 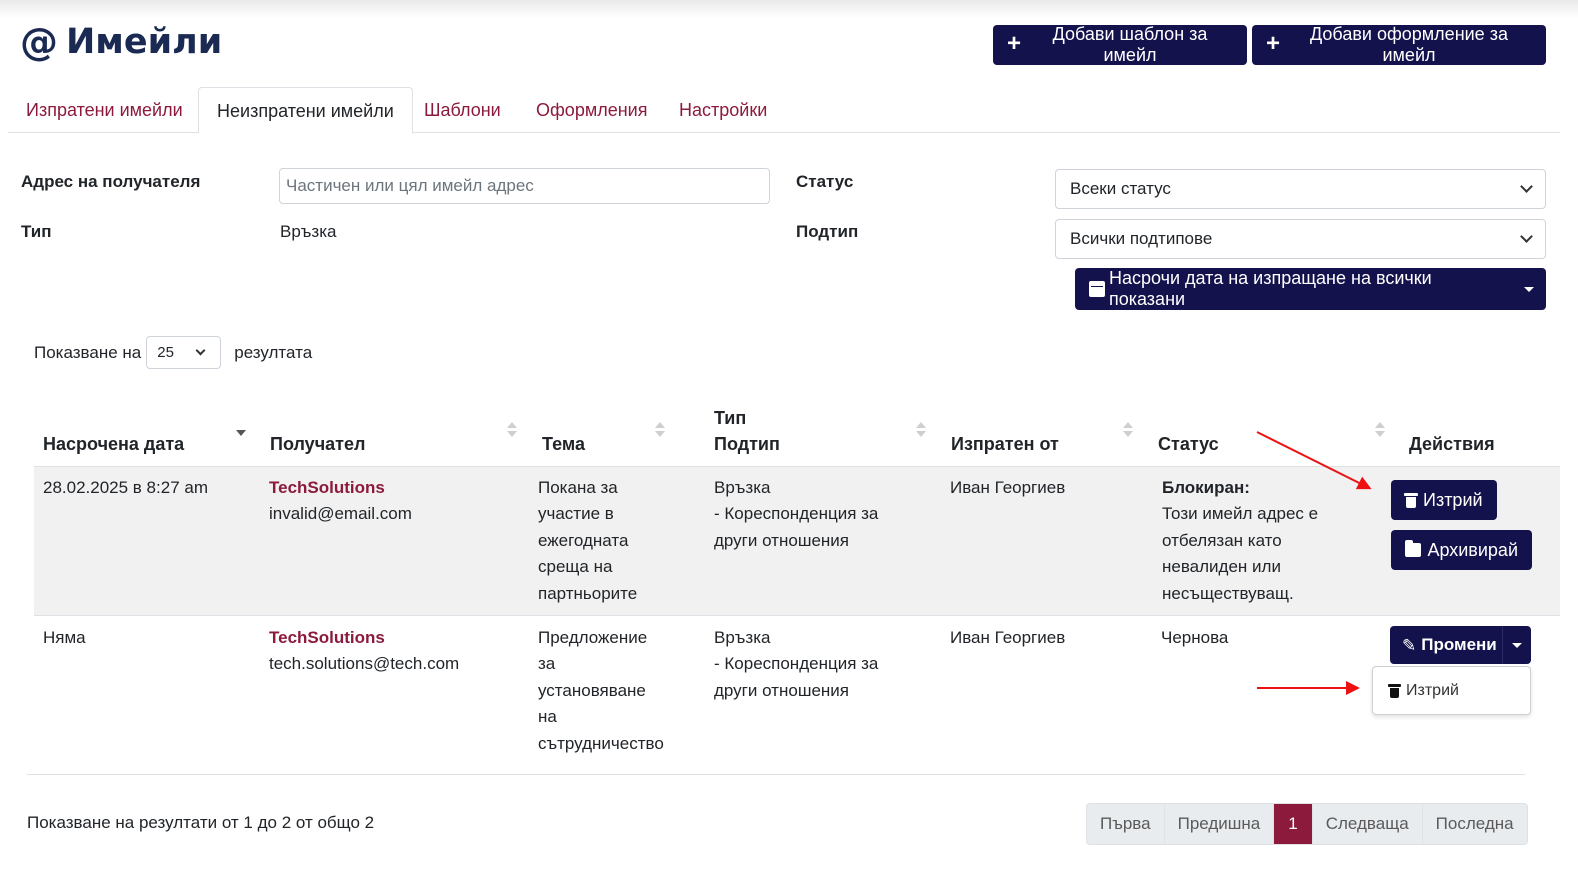 What do you see at coordinates (591, 110) in the screenshot?
I see `tab-layouts: Оформления` at bounding box center [591, 110].